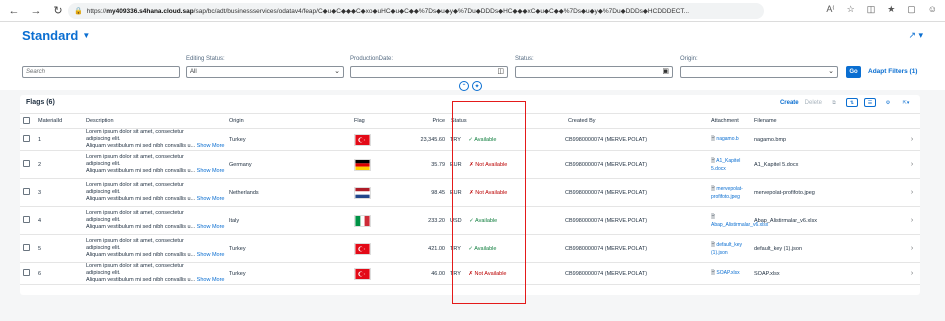 This screenshot has width=945, height=321. What do you see at coordinates (830, 9) in the screenshot?
I see `read-aloud-icon: A⁽` at bounding box center [830, 9].